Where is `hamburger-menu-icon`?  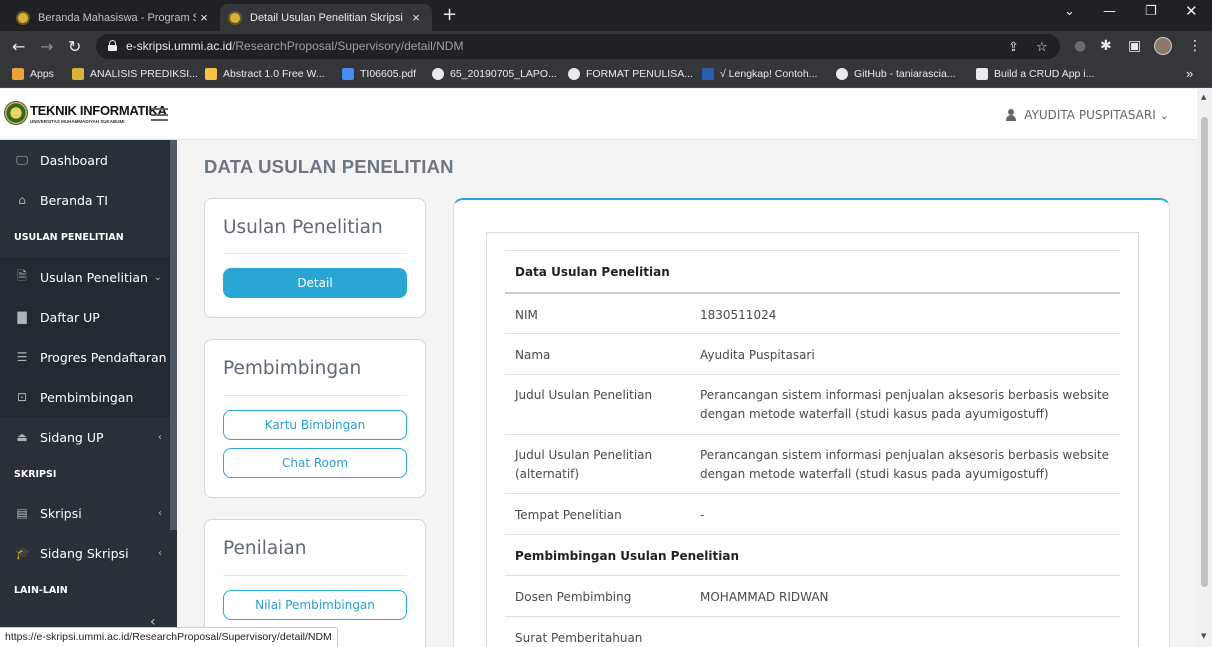
hamburger-menu-icon is located at coordinates (159, 114).